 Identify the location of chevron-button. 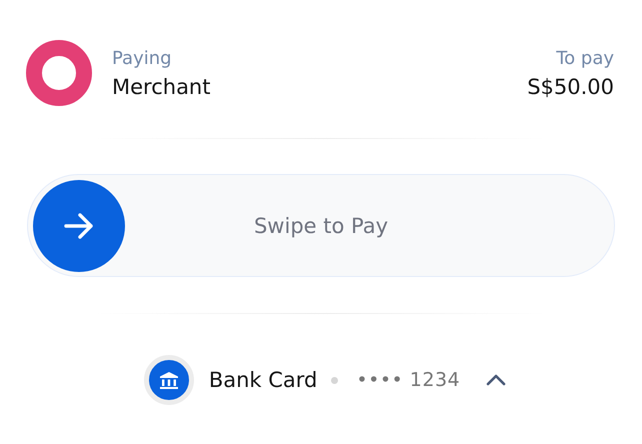
(496, 380).